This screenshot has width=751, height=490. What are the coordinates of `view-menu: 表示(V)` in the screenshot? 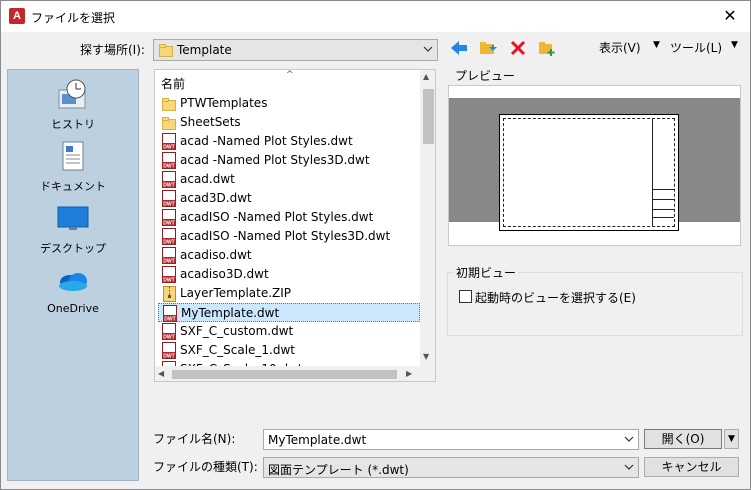 It's located at (620, 47).